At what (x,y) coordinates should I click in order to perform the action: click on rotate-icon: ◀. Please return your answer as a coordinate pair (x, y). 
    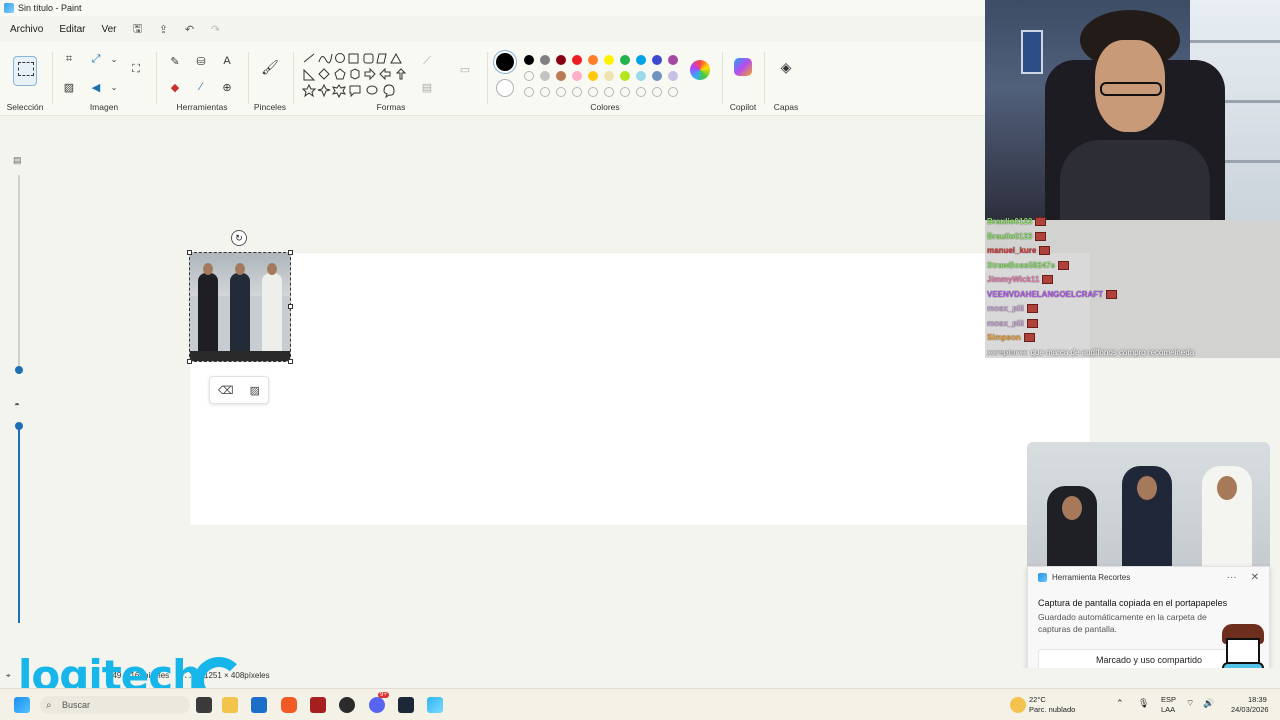
    Looking at the image, I should click on (96, 87).